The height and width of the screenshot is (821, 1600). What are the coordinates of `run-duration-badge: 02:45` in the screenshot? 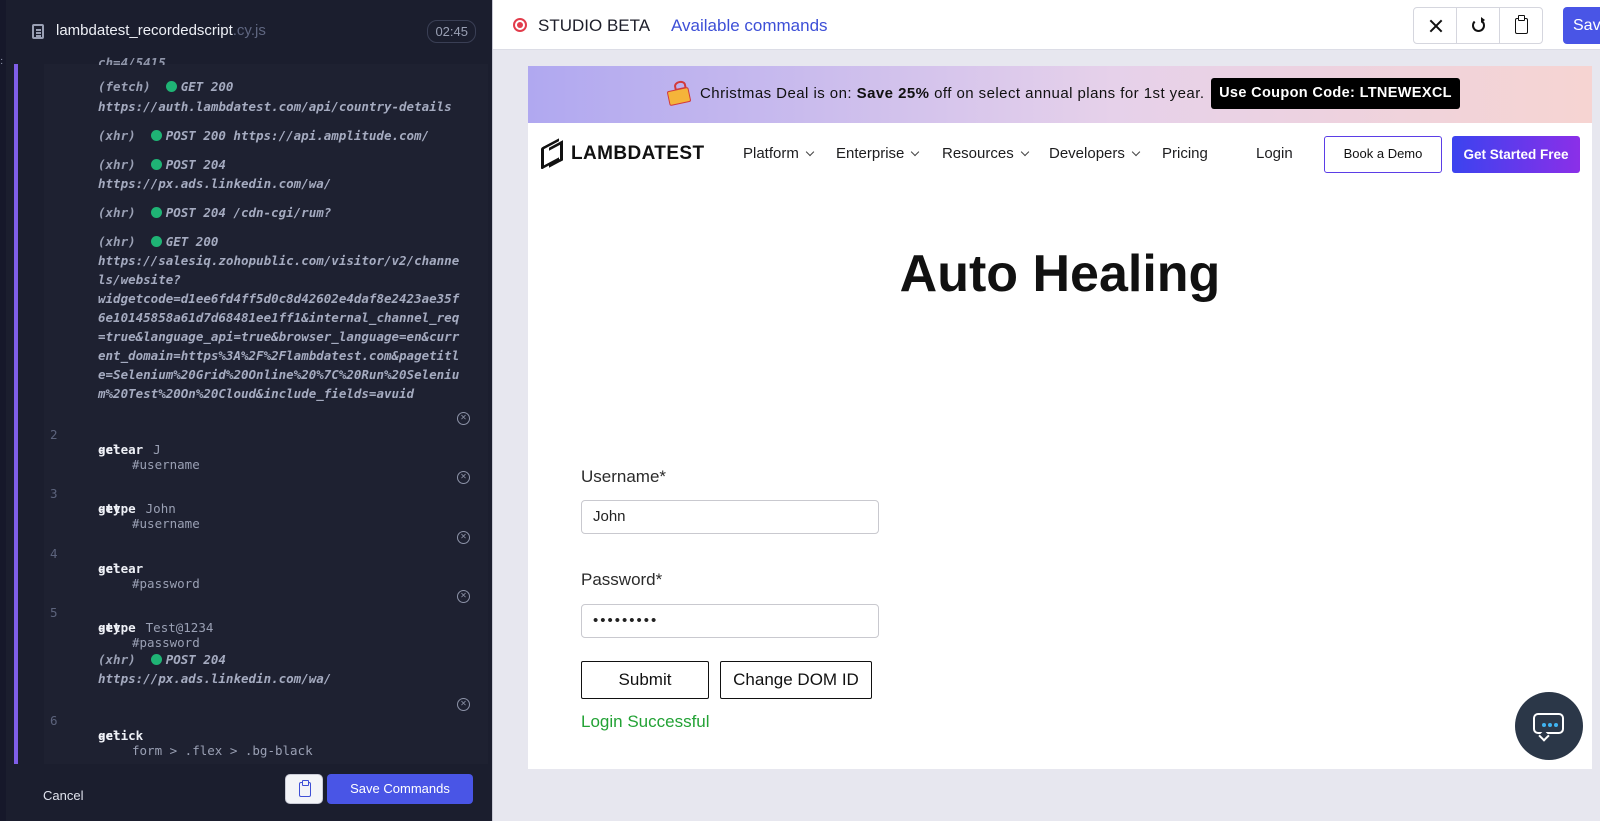 It's located at (451, 31).